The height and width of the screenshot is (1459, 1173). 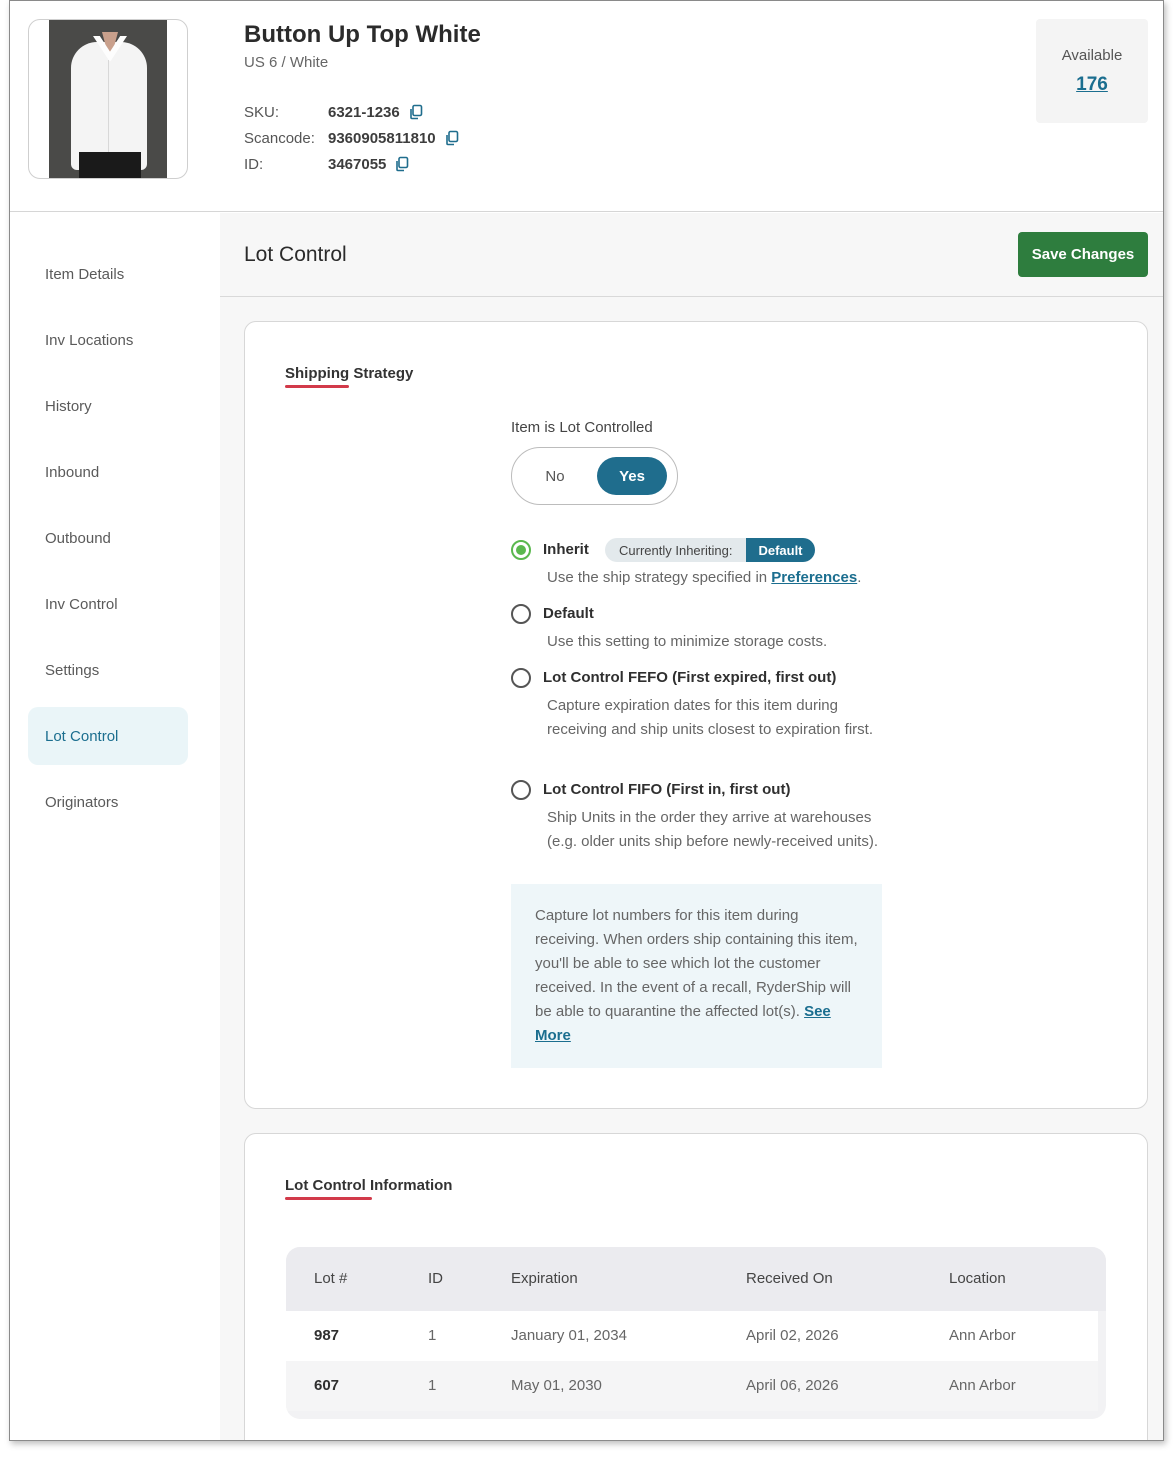 What do you see at coordinates (521, 550) in the screenshot?
I see `inherit-radio` at bounding box center [521, 550].